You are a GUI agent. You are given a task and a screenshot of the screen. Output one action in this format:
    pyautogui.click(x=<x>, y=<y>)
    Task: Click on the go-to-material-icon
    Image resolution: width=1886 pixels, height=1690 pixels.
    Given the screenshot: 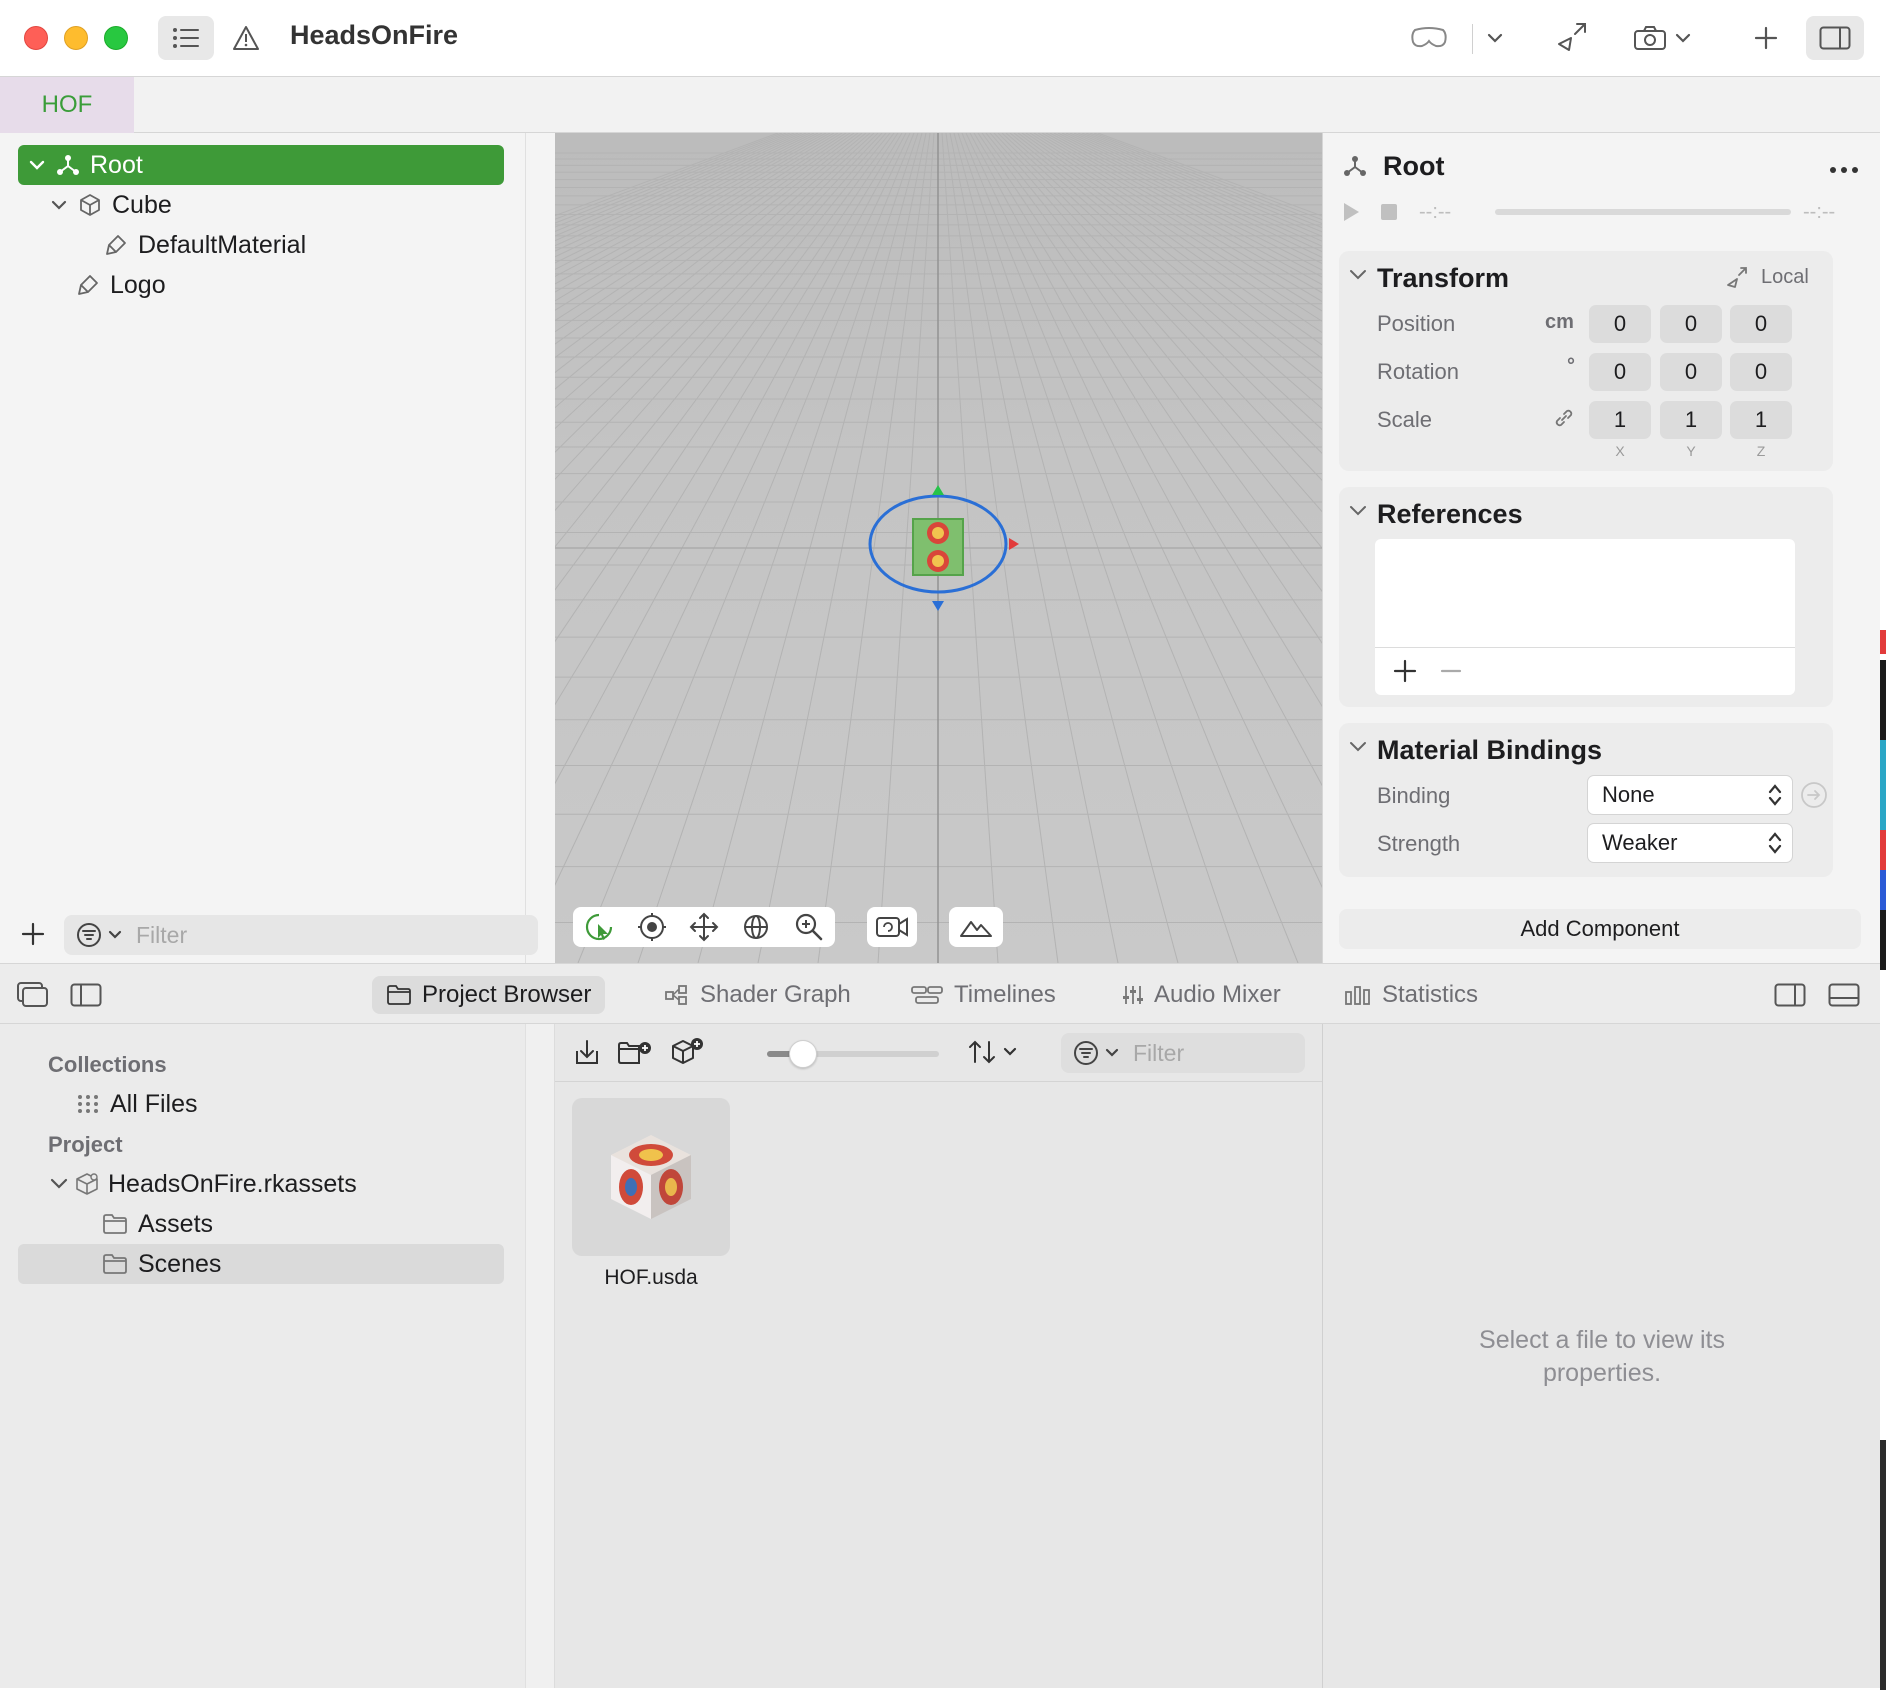 What is the action you would take?
    pyautogui.click(x=1814, y=795)
    